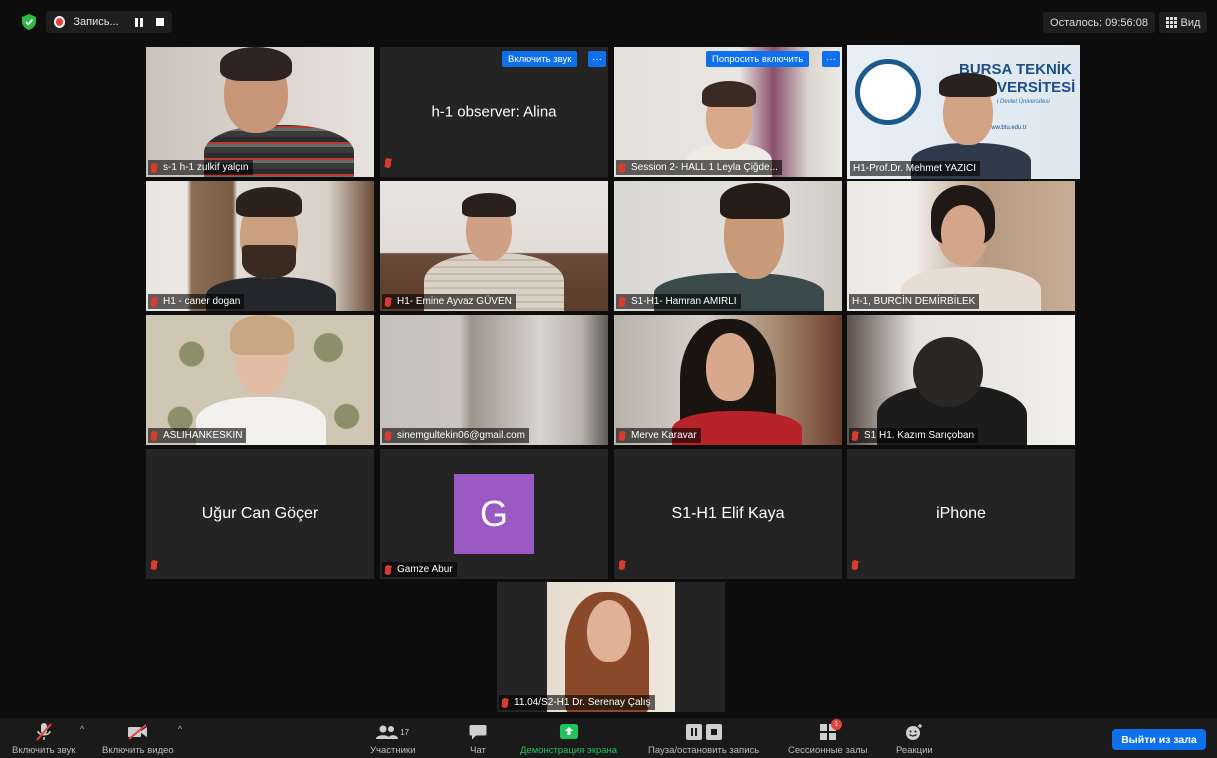 The image size is (1217, 758). I want to click on participant-name-tag: ASLIHANKESKIN, so click(197, 435).